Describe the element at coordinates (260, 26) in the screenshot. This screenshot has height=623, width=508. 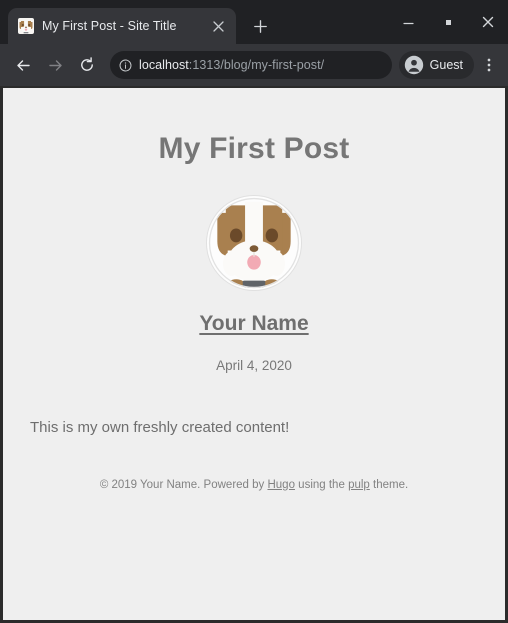
I see `new-tab-button` at that location.